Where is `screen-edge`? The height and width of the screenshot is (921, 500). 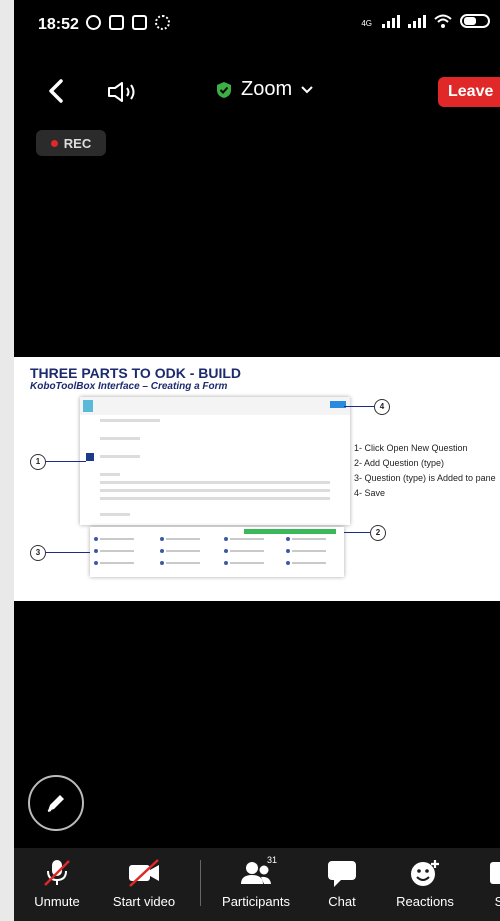
screen-edge is located at coordinates (7, 460).